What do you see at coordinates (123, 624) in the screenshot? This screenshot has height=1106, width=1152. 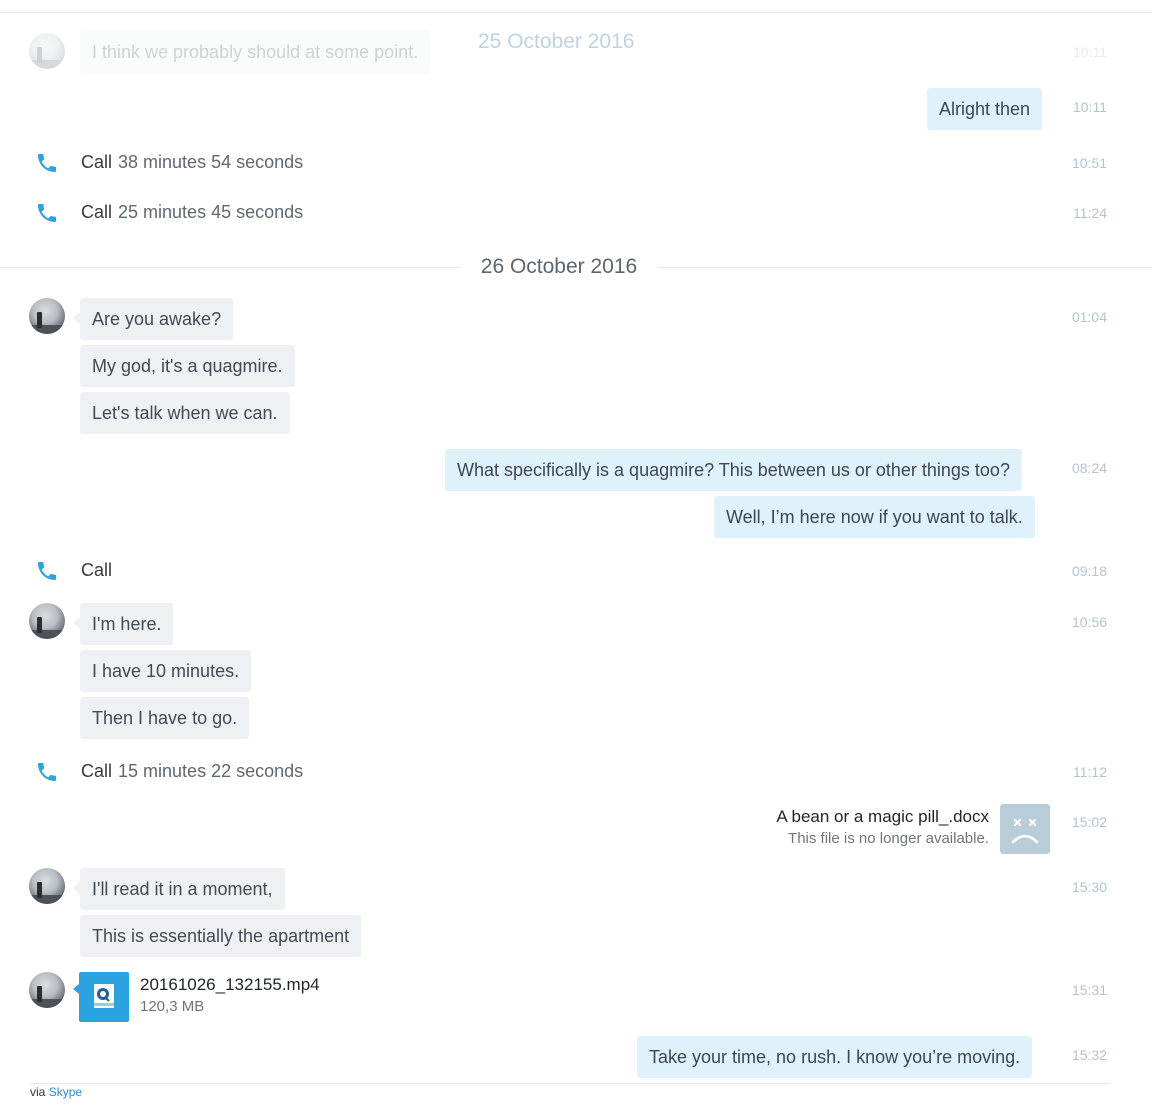 I see `message-bubble-incoming: I'm here.` at bounding box center [123, 624].